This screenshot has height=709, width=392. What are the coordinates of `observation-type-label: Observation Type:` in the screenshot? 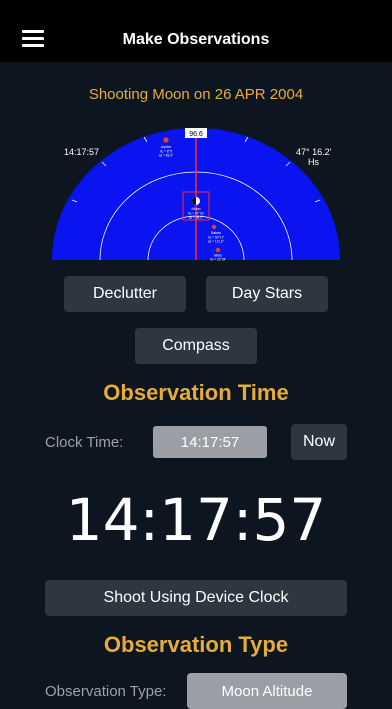 It's located at (106, 691).